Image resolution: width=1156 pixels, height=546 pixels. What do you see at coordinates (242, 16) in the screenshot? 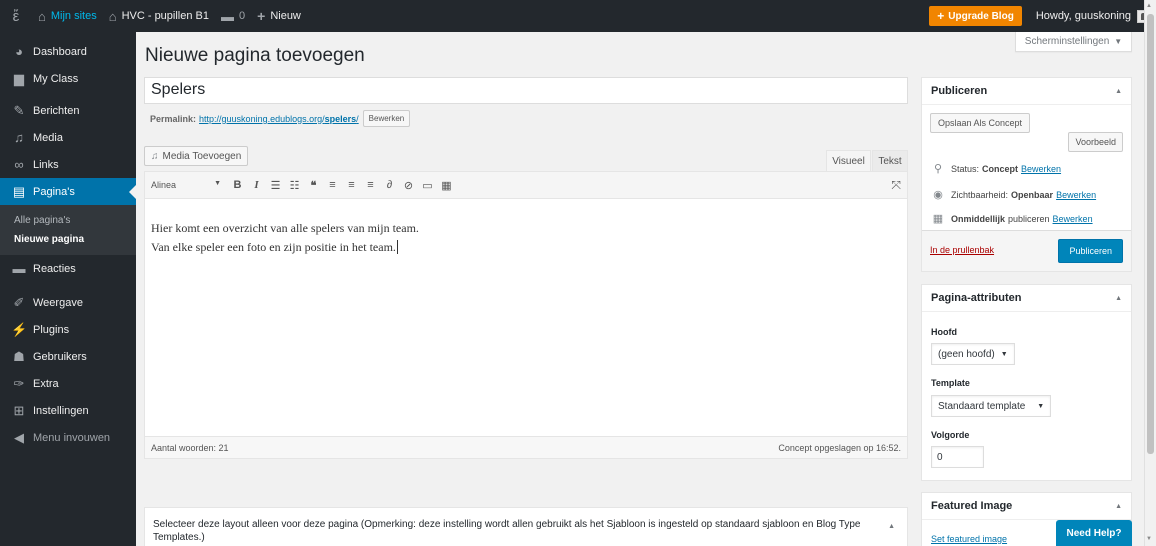
I see `comments-count: 0` at bounding box center [242, 16].